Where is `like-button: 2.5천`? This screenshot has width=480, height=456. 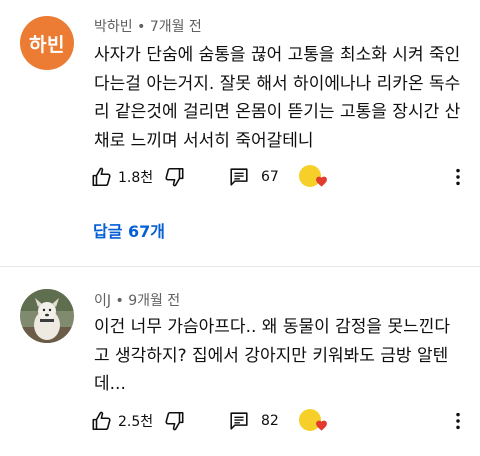 like-button: 2.5천 is located at coordinates (122, 421).